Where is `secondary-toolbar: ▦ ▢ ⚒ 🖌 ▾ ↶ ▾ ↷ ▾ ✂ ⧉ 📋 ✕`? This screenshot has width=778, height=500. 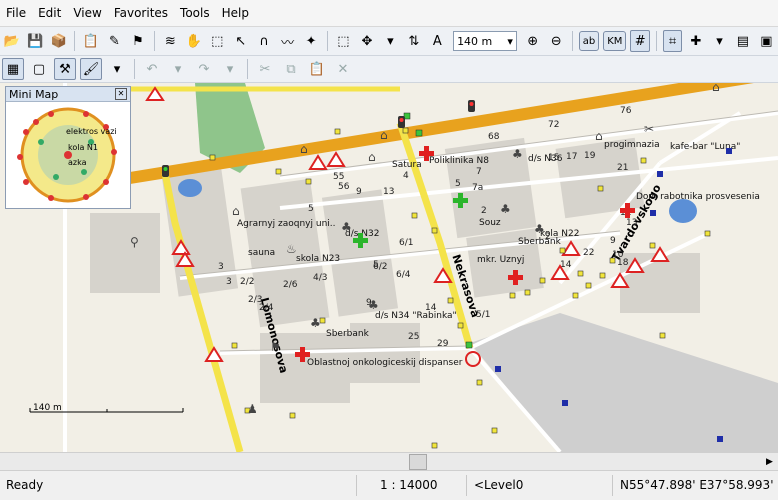
secondary-toolbar: ▦ ▢ ⚒ 🖌 ▾ ↶ ▾ ↷ ▾ ✂ ⧉ 📋 ✕ is located at coordinates (389, 69).